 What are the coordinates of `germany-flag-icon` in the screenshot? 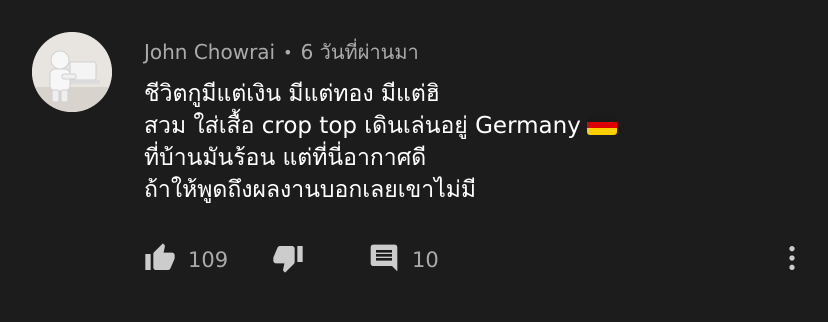 It's located at (601, 125).